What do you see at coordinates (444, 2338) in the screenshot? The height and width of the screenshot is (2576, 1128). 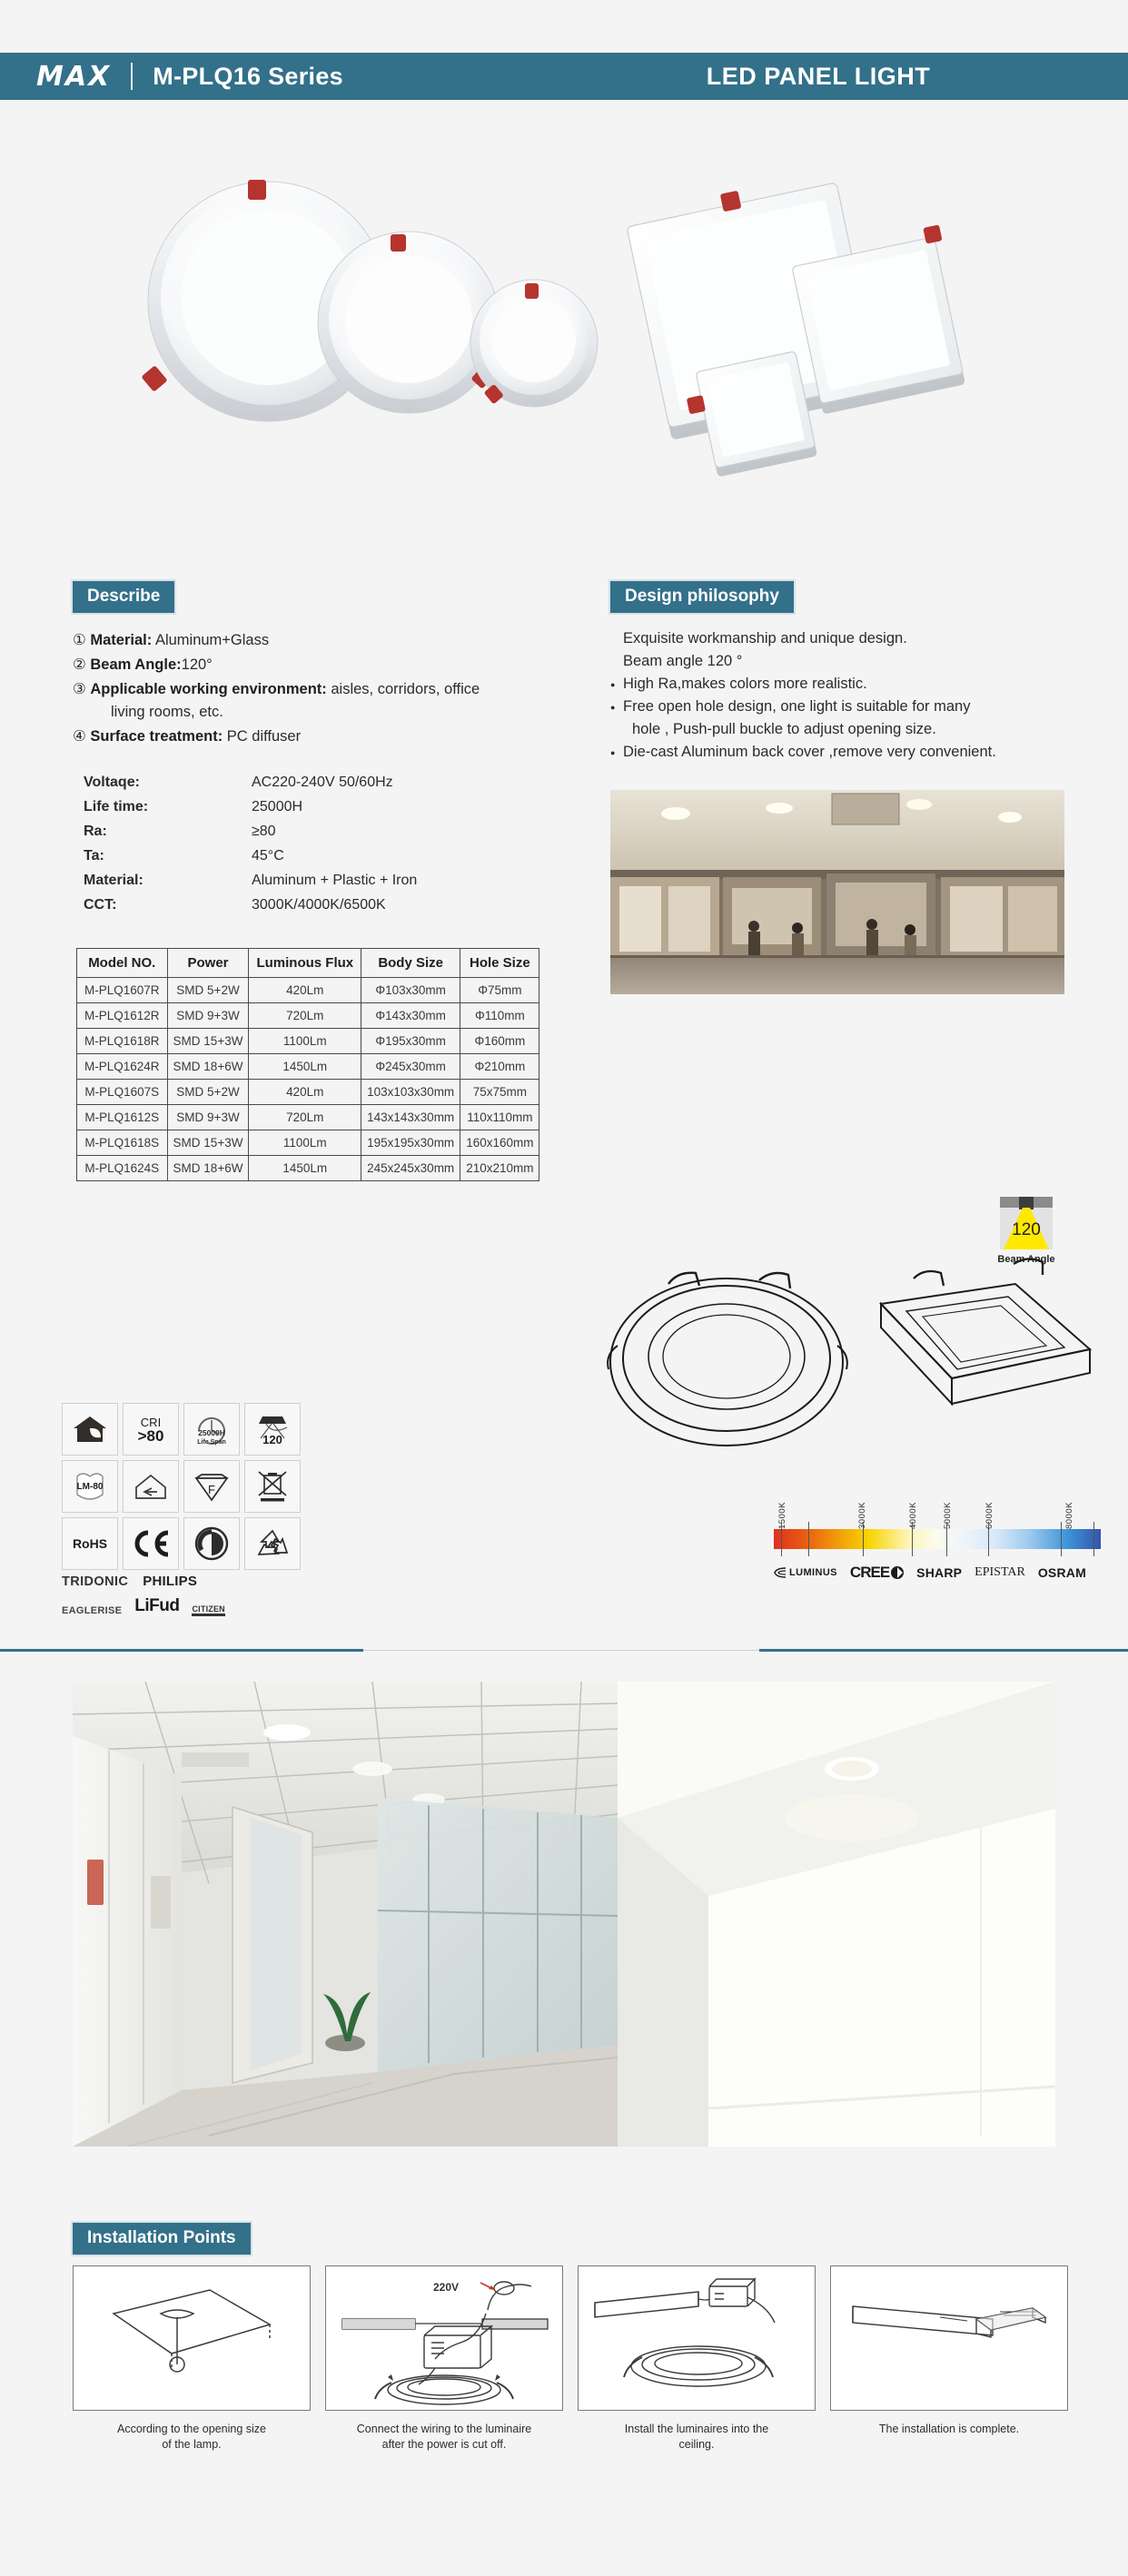 I see `installation-step-2-diagram: 220V` at bounding box center [444, 2338].